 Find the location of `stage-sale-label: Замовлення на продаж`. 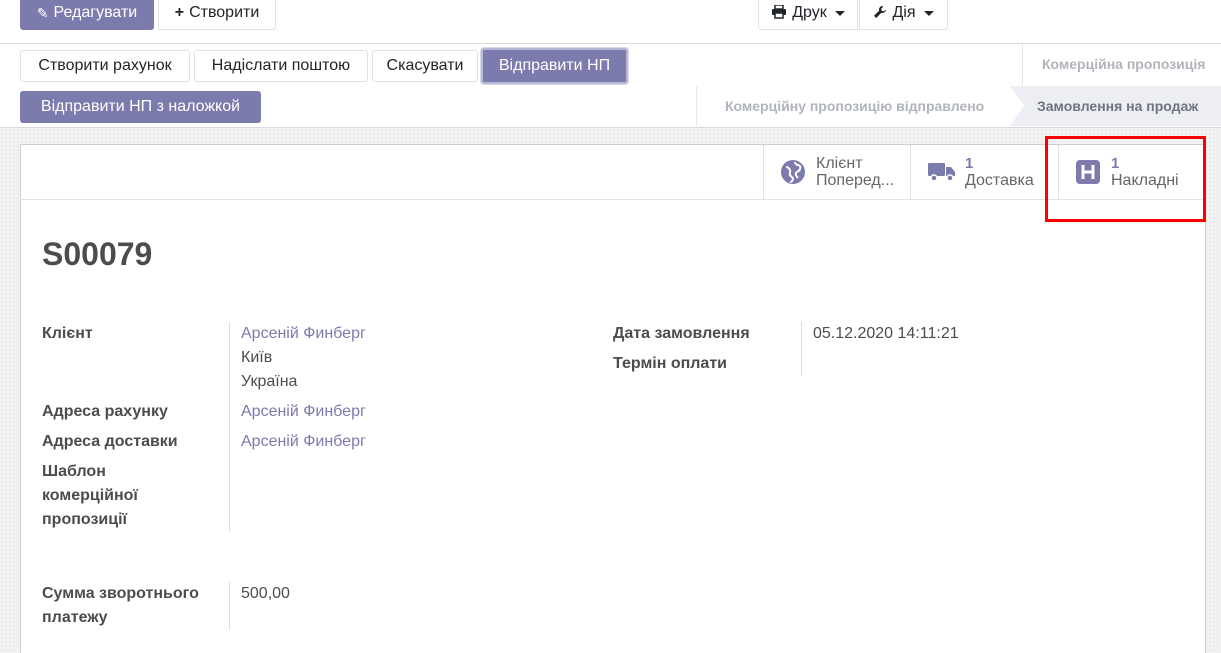

stage-sale-label: Замовлення на продаж is located at coordinates (1118, 106).